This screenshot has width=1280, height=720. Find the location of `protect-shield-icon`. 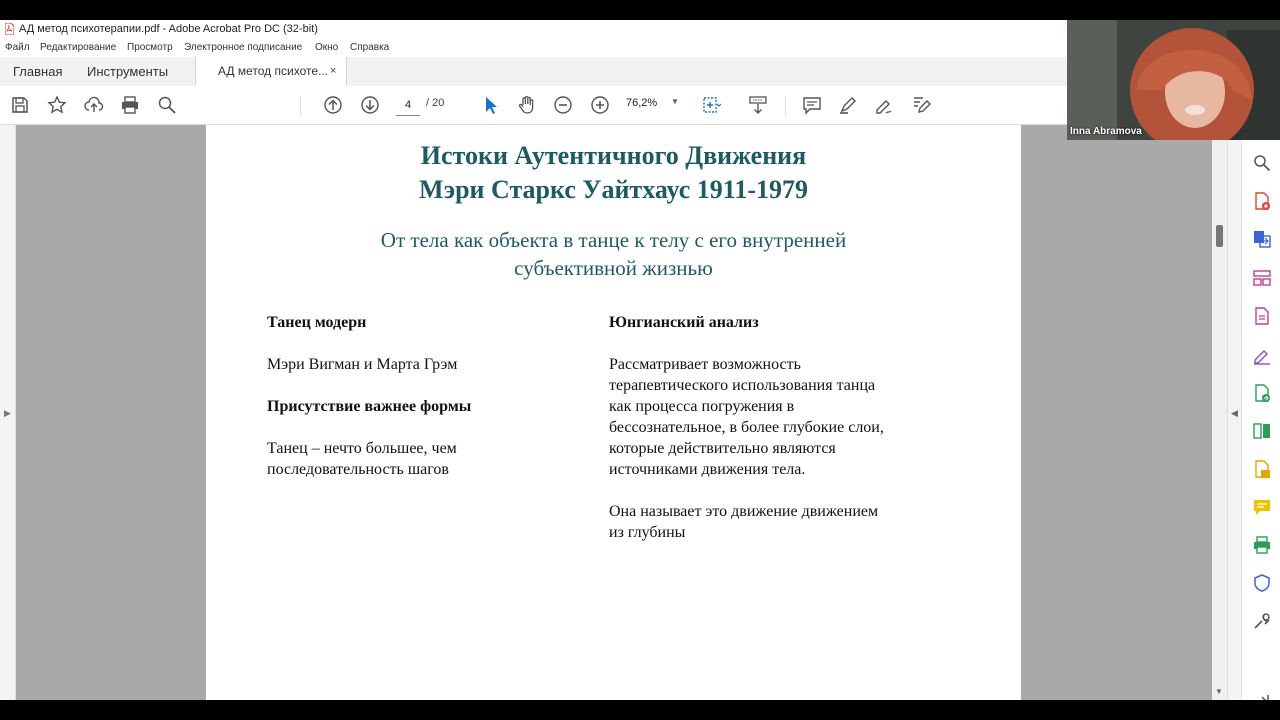

protect-shield-icon is located at coordinates (1262, 583).